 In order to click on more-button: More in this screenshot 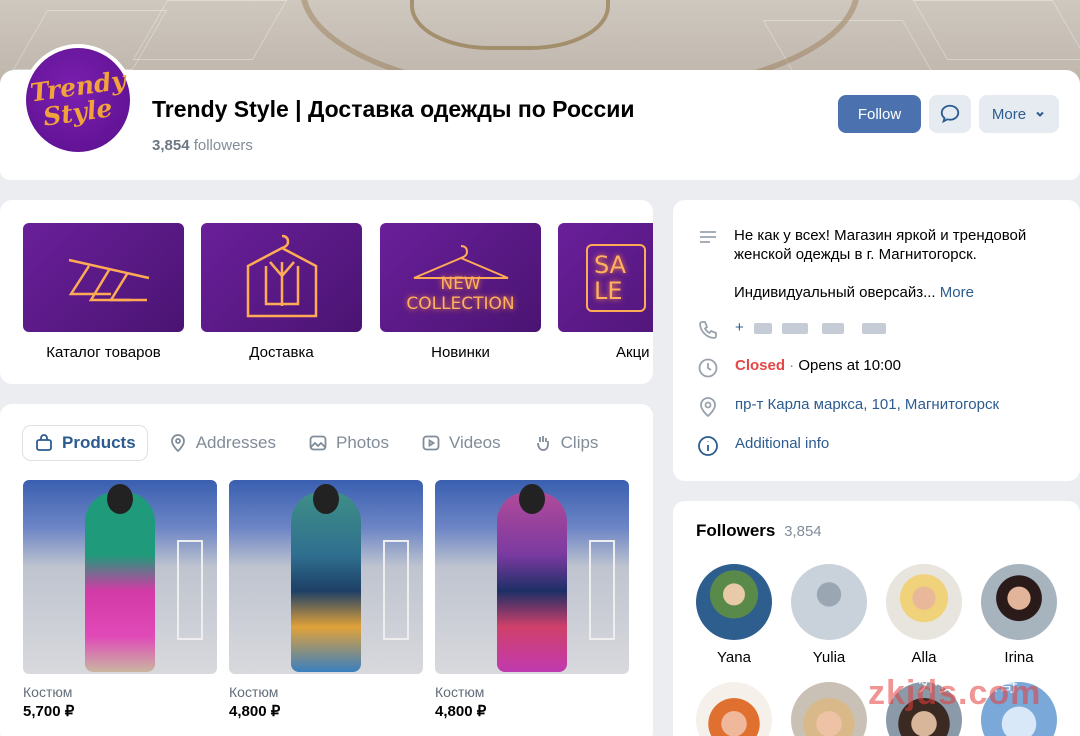, I will do `click(1019, 114)`.